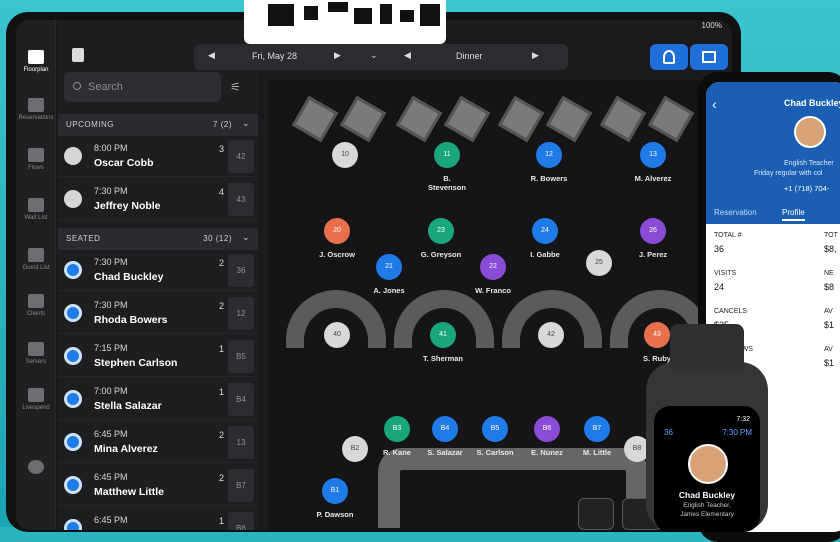 This screenshot has width=840, height=542. I want to click on tab-reservation: Reservation, so click(735, 212).